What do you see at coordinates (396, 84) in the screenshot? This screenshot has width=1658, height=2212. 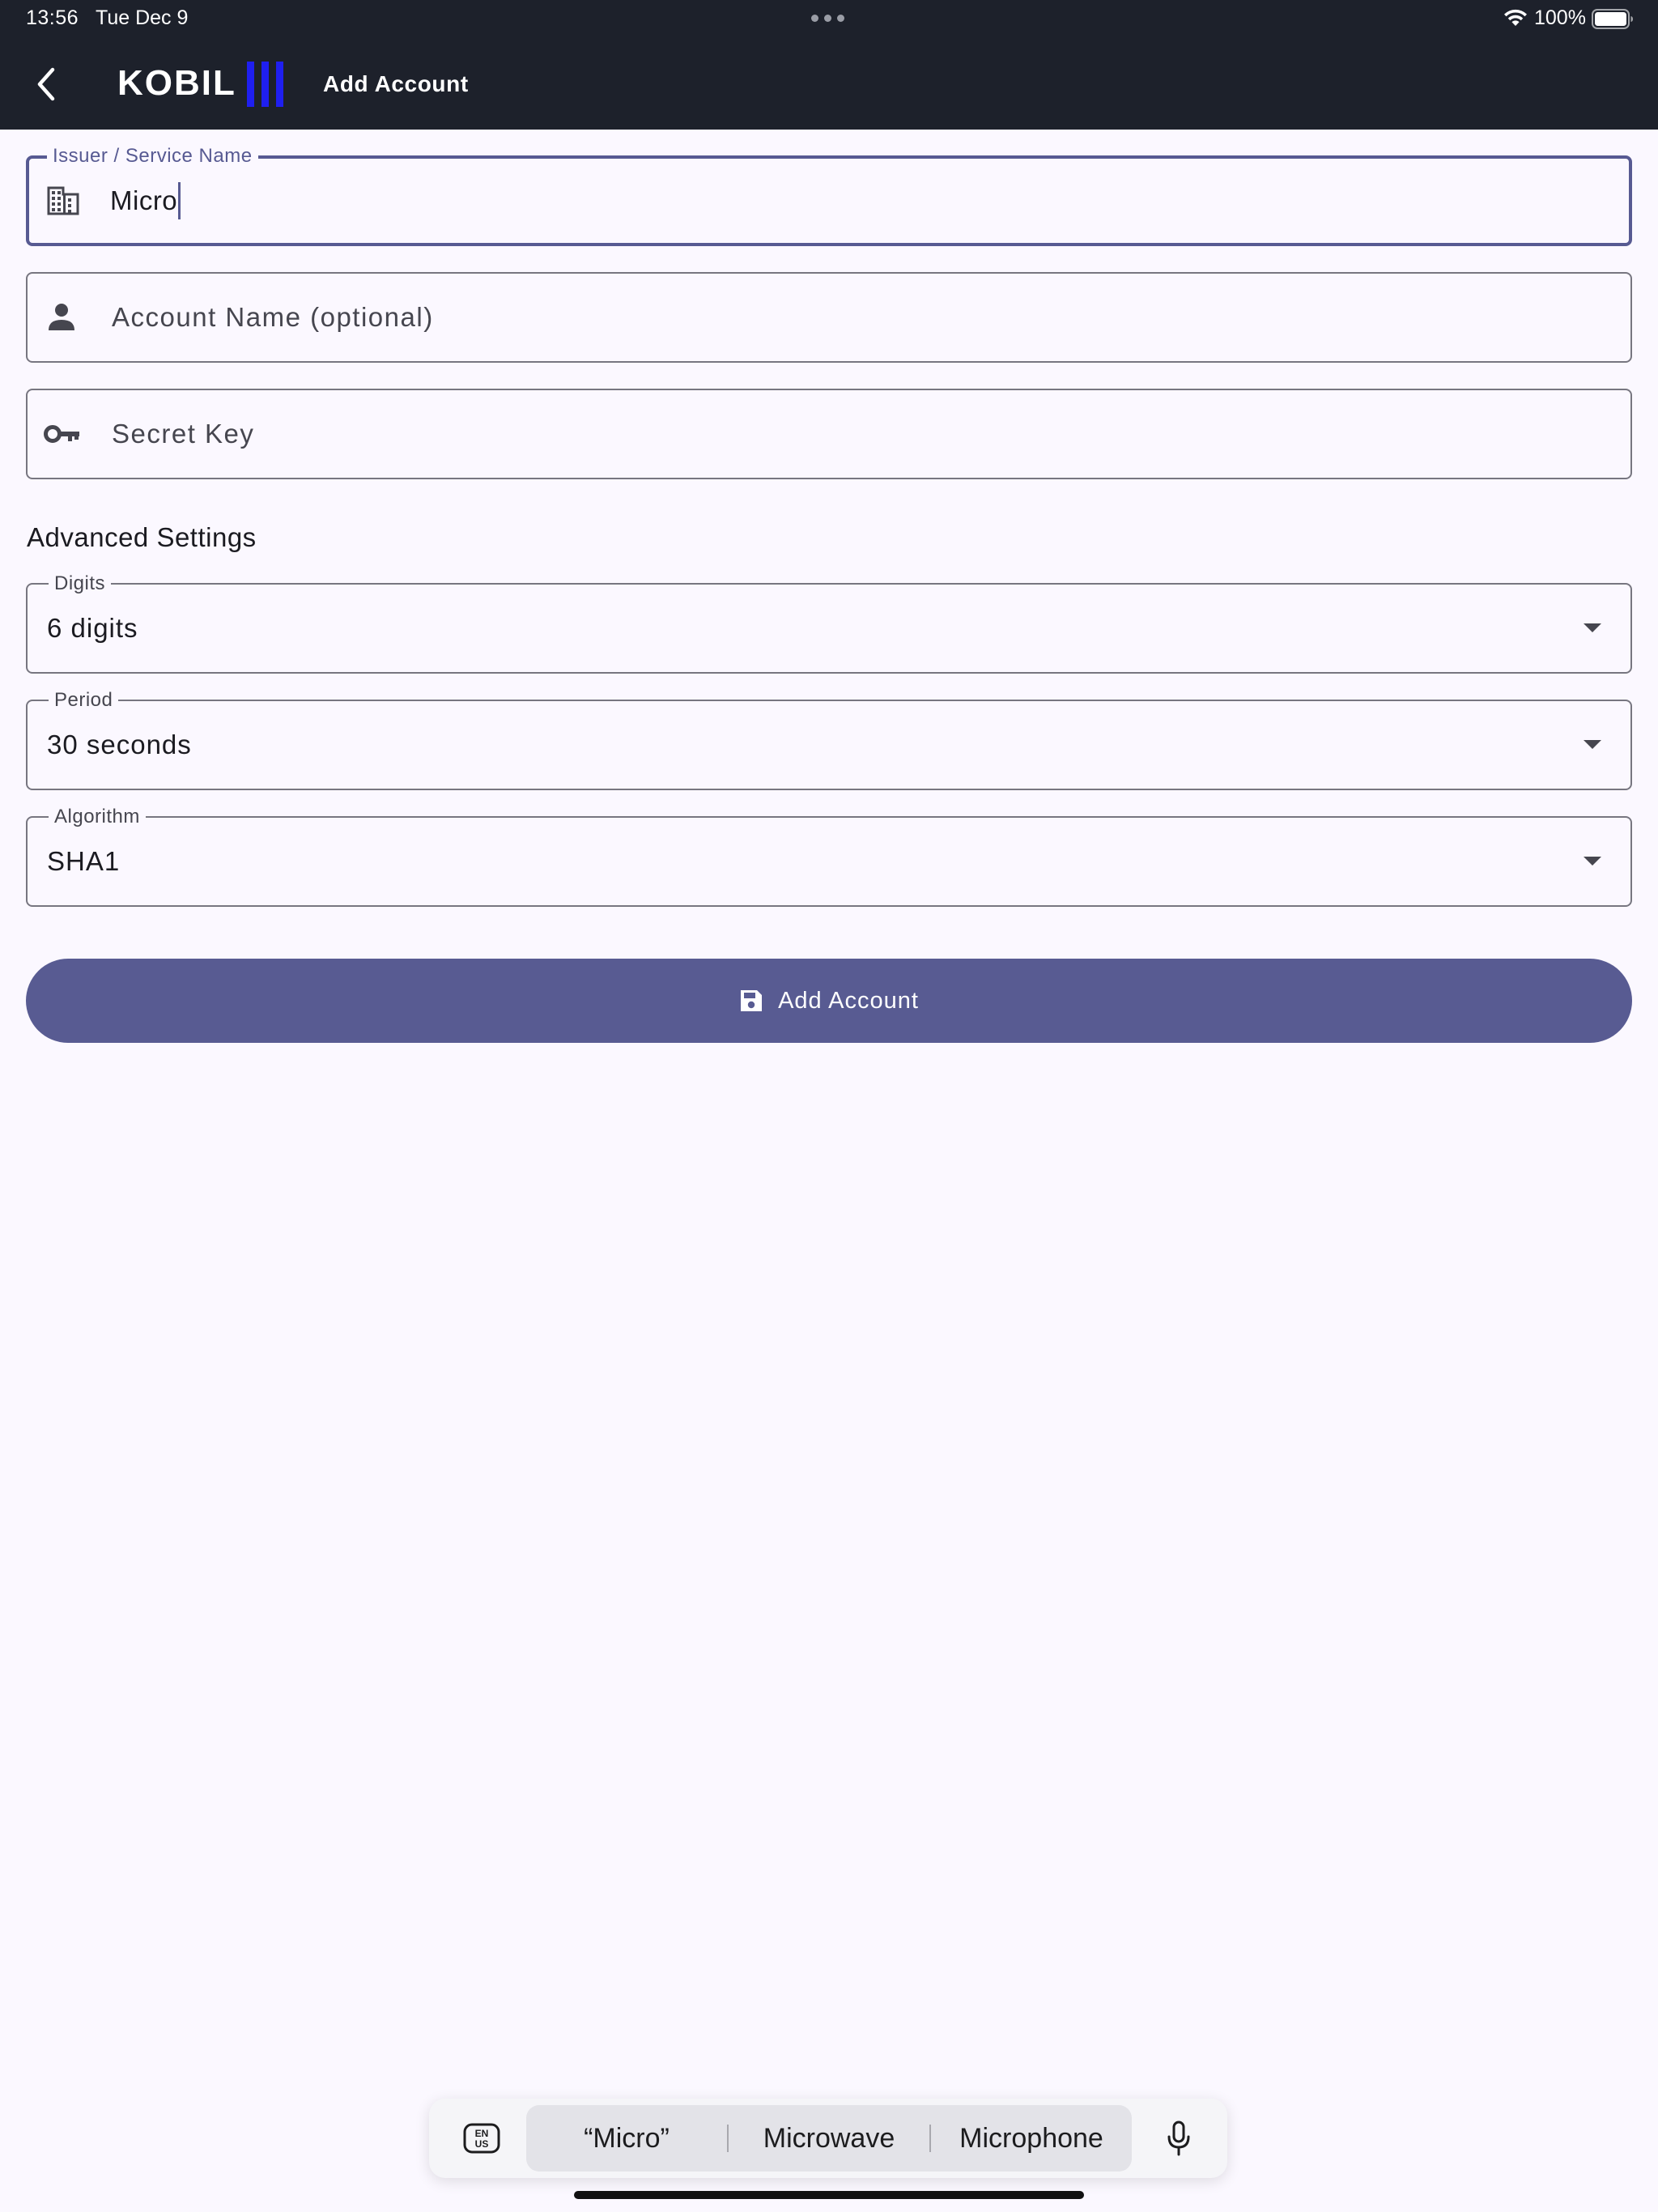 I see `page-title: Add Account` at bounding box center [396, 84].